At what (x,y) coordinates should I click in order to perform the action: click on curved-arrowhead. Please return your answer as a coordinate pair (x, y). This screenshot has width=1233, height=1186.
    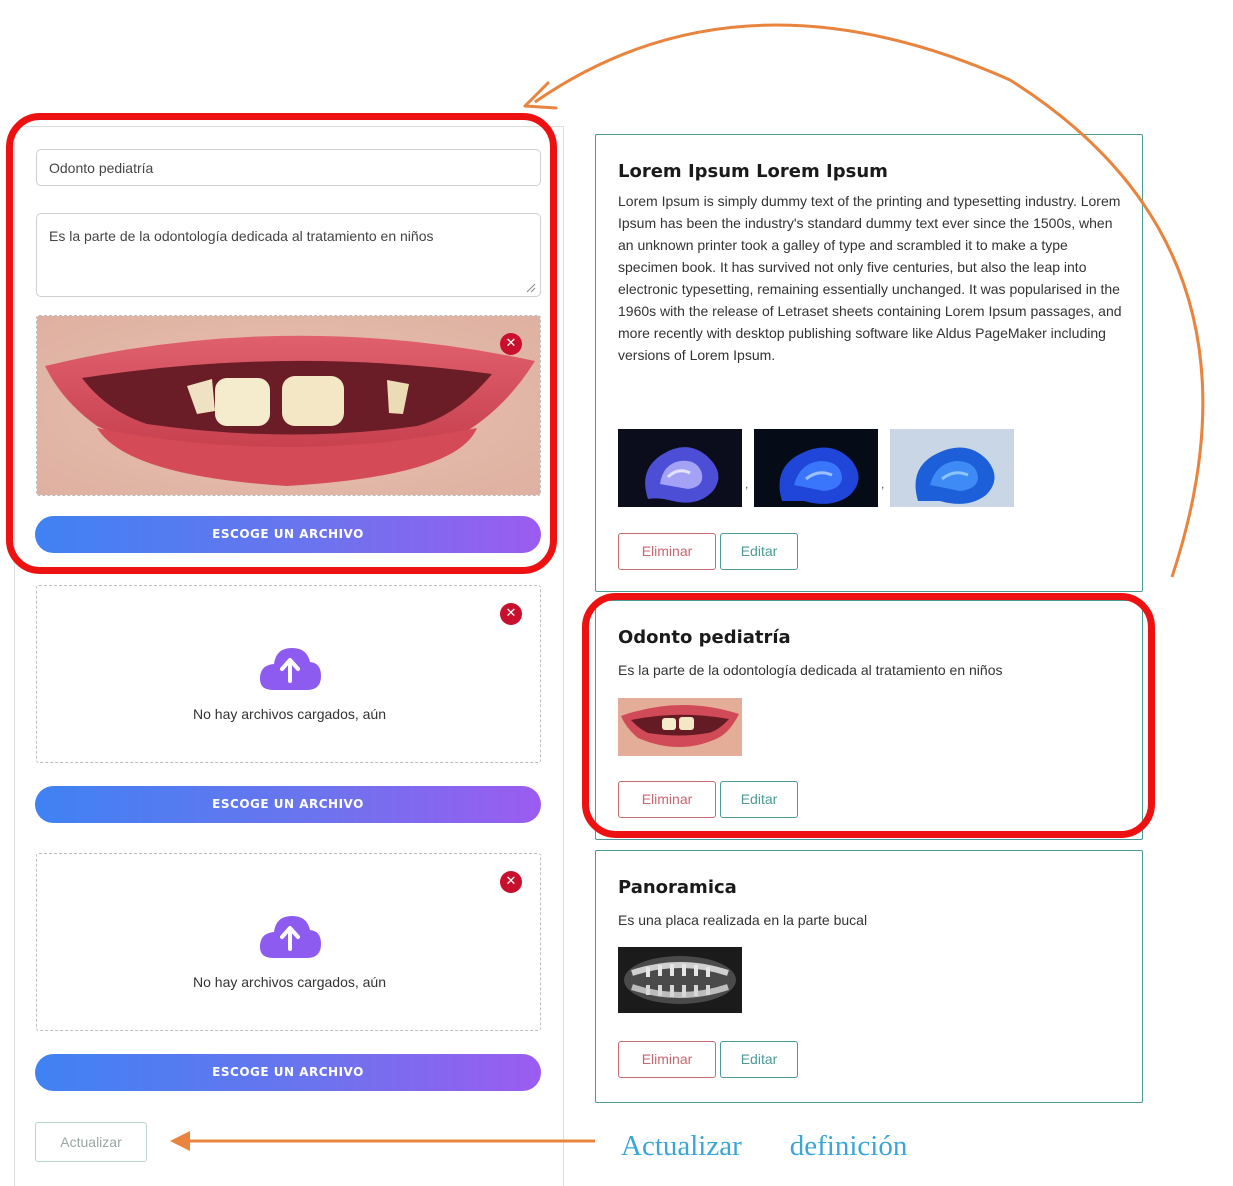
    Looking at the image, I should click on (540, 95).